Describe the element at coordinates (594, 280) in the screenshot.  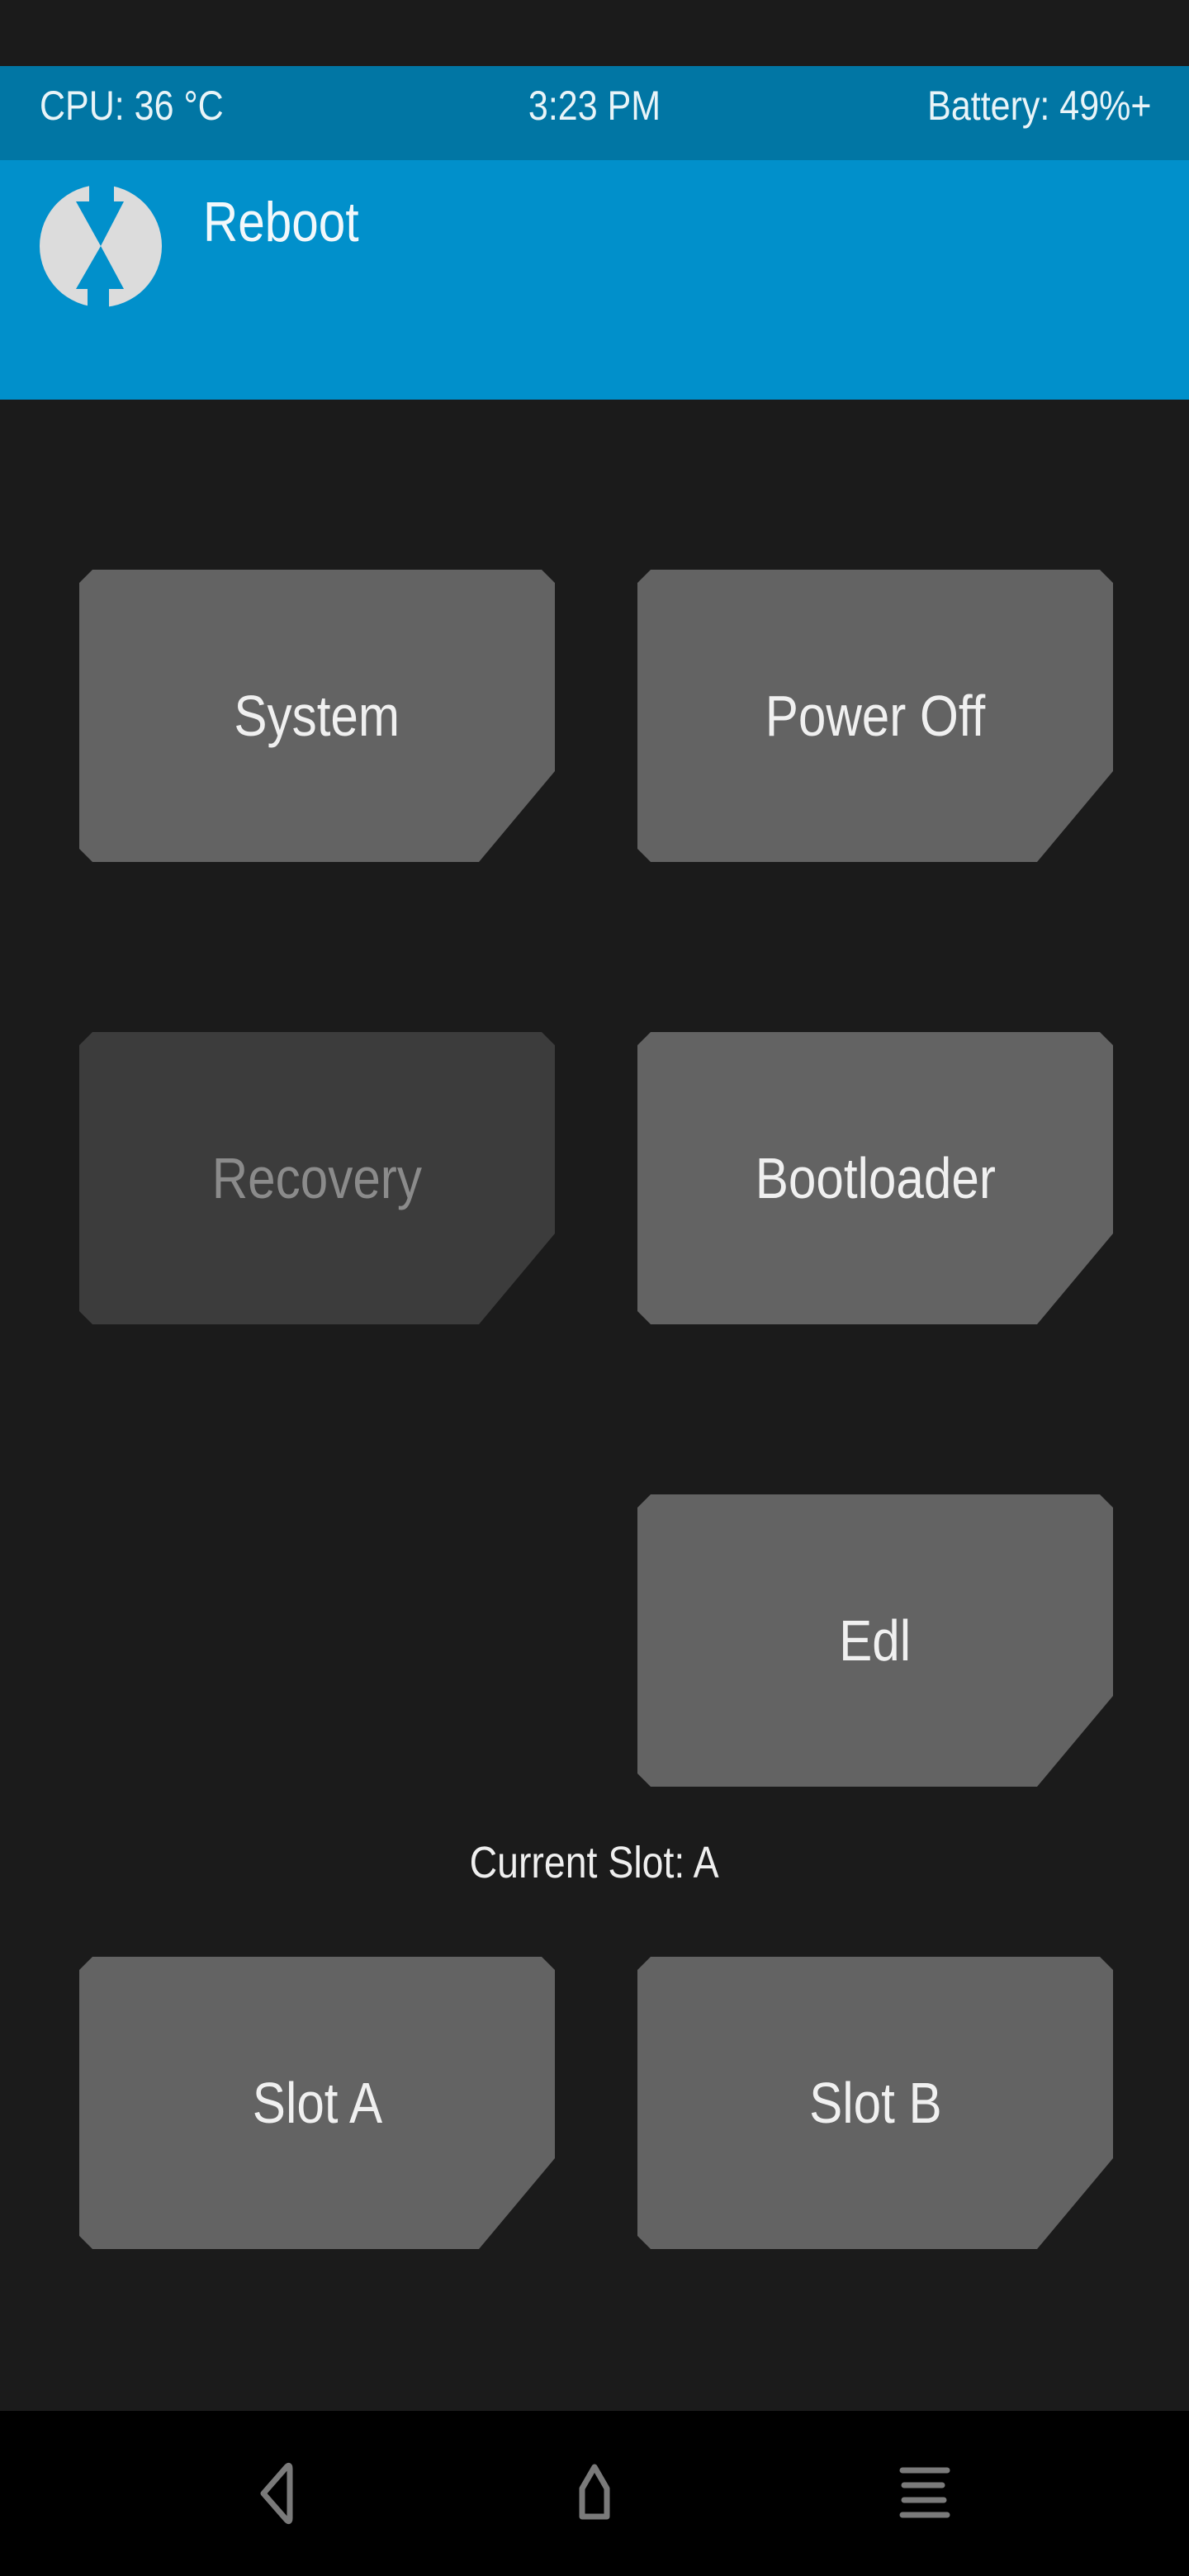
I see `title-bar: Reboot` at that location.